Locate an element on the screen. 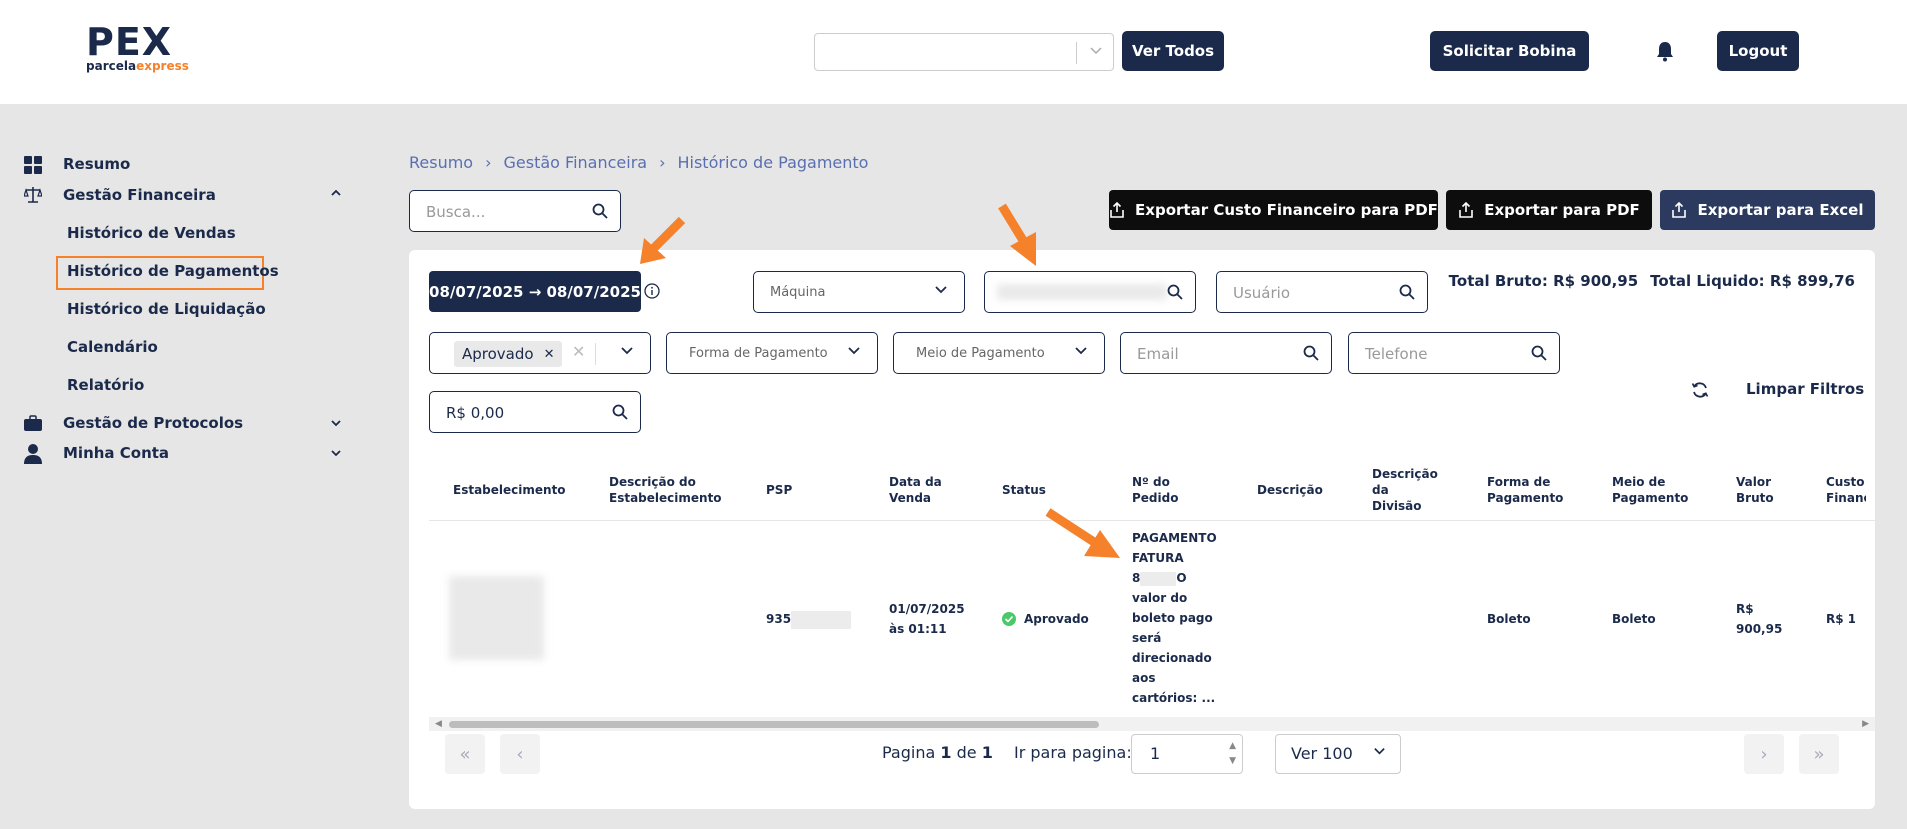 This screenshot has height=829, width=1907. logo-sub-express: express is located at coordinates (162, 66).